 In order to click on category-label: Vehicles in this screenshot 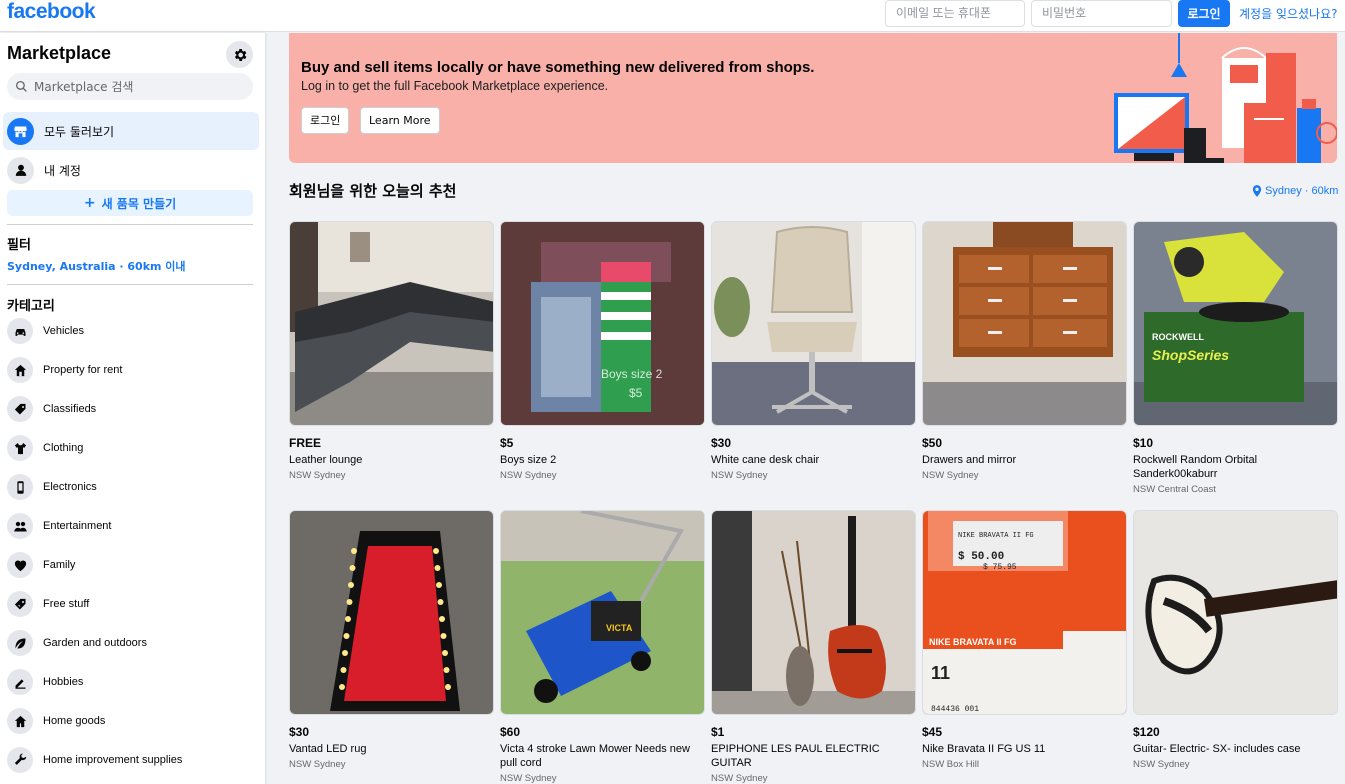, I will do `click(63, 331)`.